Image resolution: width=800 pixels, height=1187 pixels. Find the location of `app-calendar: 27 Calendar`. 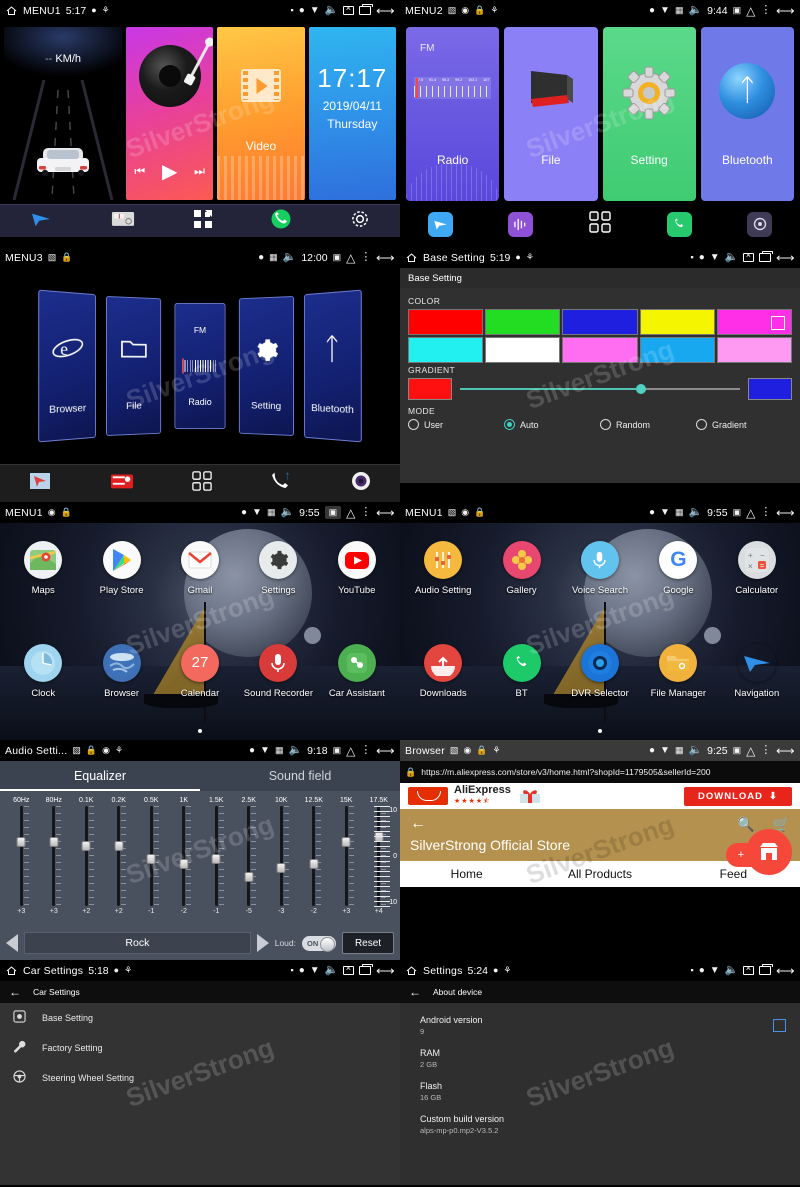

app-calendar: 27 Calendar is located at coordinates (200, 689).